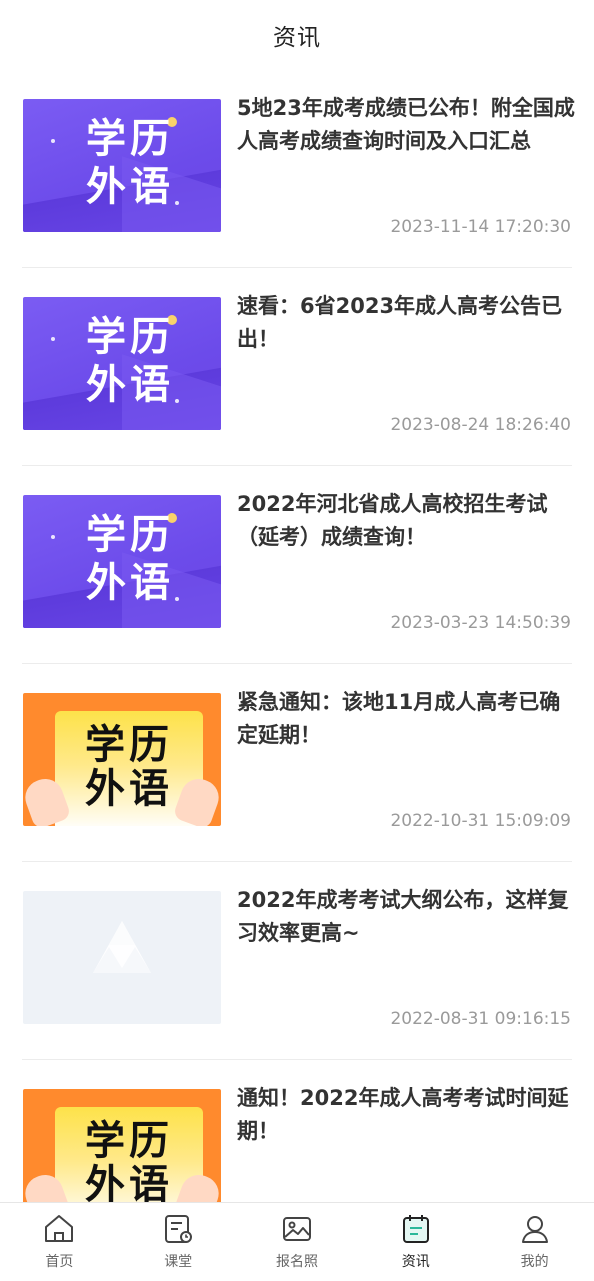 This screenshot has height=1281, width=594. I want to click on list-item: 学历 外语 通知！2022年成人高考考试时间延期！, so click(297, 1131).